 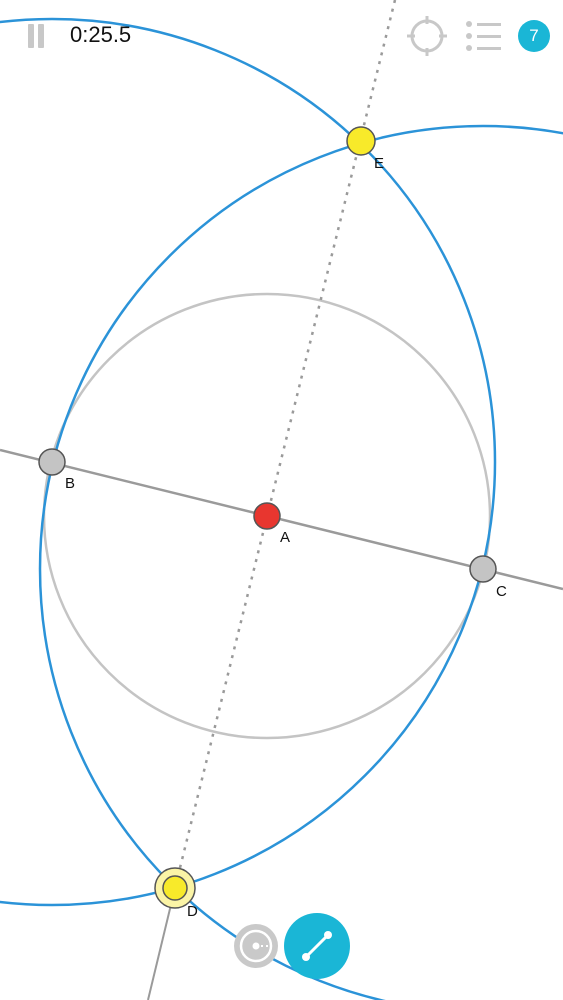 What do you see at coordinates (281, 35) in the screenshot?
I see `top-bar: 0:25.5 7` at bounding box center [281, 35].